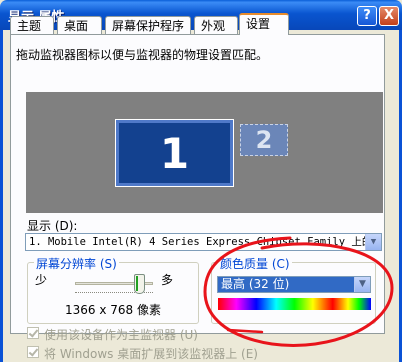 The image size is (402, 362). I want to click on tab-themes: 主题, so click(32, 25).